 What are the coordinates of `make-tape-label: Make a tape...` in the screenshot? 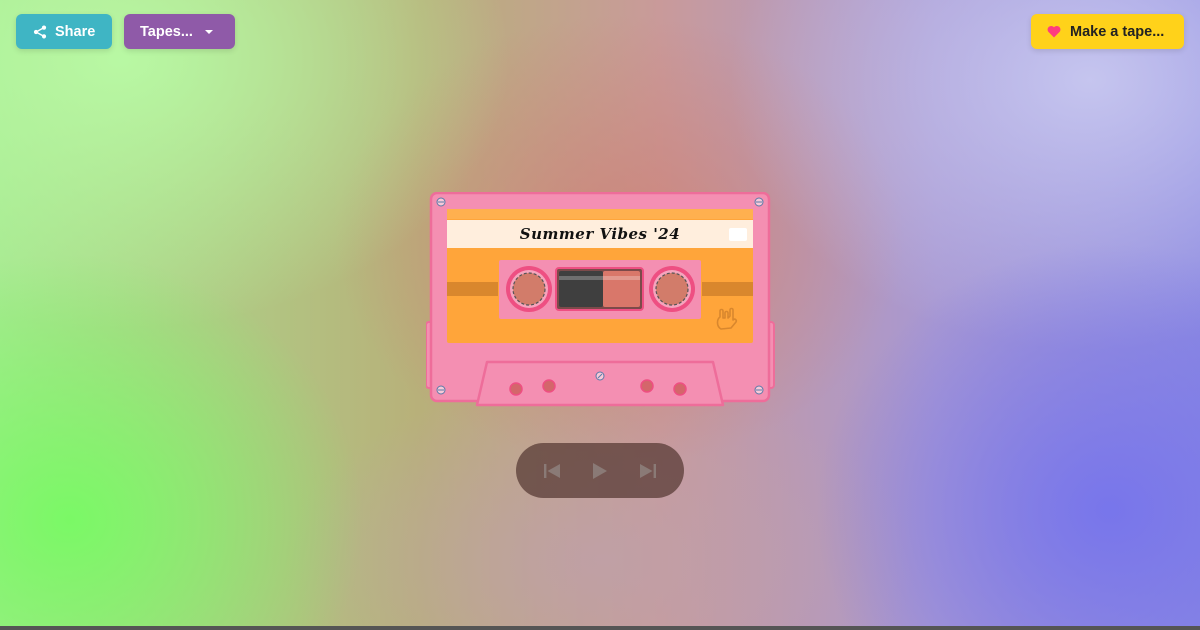 It's located at (1117, 31).